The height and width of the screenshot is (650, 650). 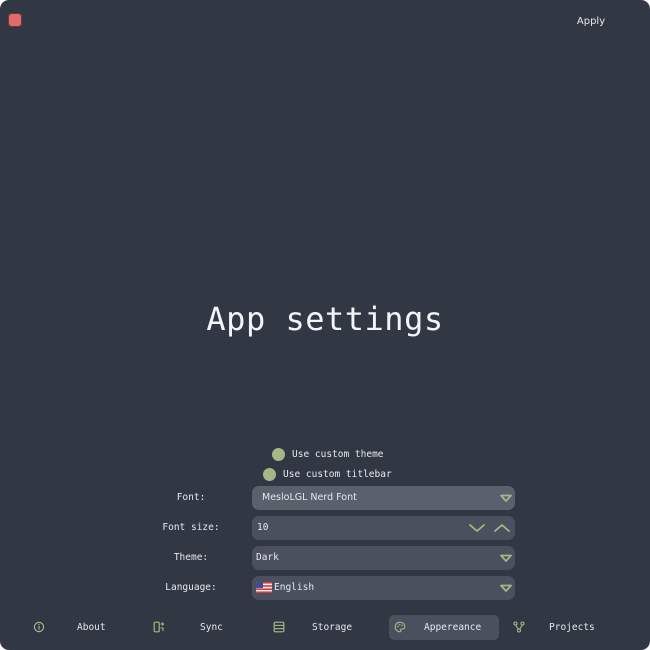 What do you see at coordinates (572, 627) in the screenshot?
I see `tab-label: Projects` at bounding box center [572, 627].